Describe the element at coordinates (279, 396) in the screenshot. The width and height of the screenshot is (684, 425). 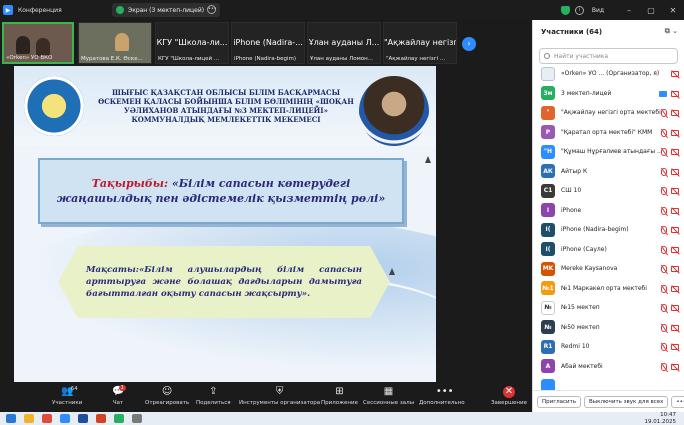
I see `host-tools-button: ⛨ Инструменты организатора` at that location.